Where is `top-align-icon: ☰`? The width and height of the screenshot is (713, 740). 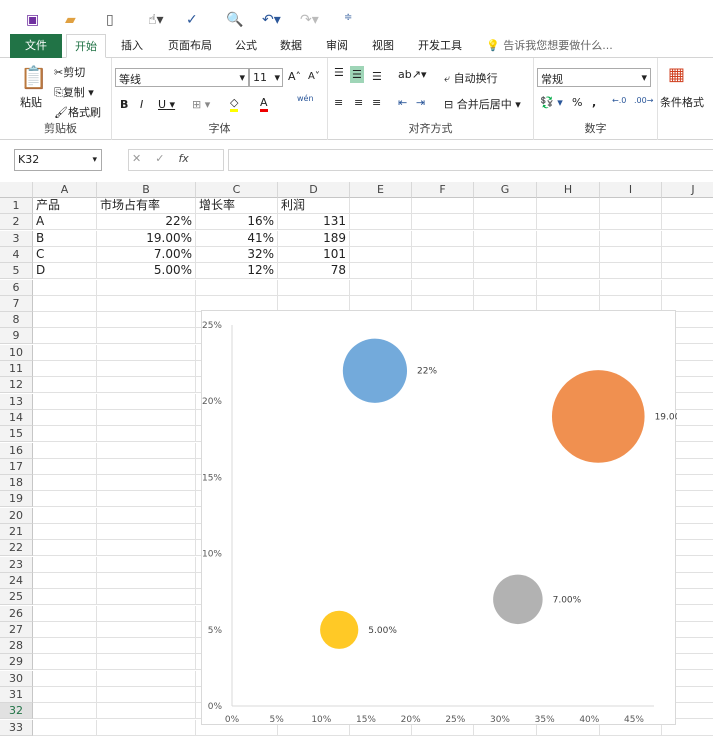 top-align-icon: ☰ is located at coordinates (339, 72).